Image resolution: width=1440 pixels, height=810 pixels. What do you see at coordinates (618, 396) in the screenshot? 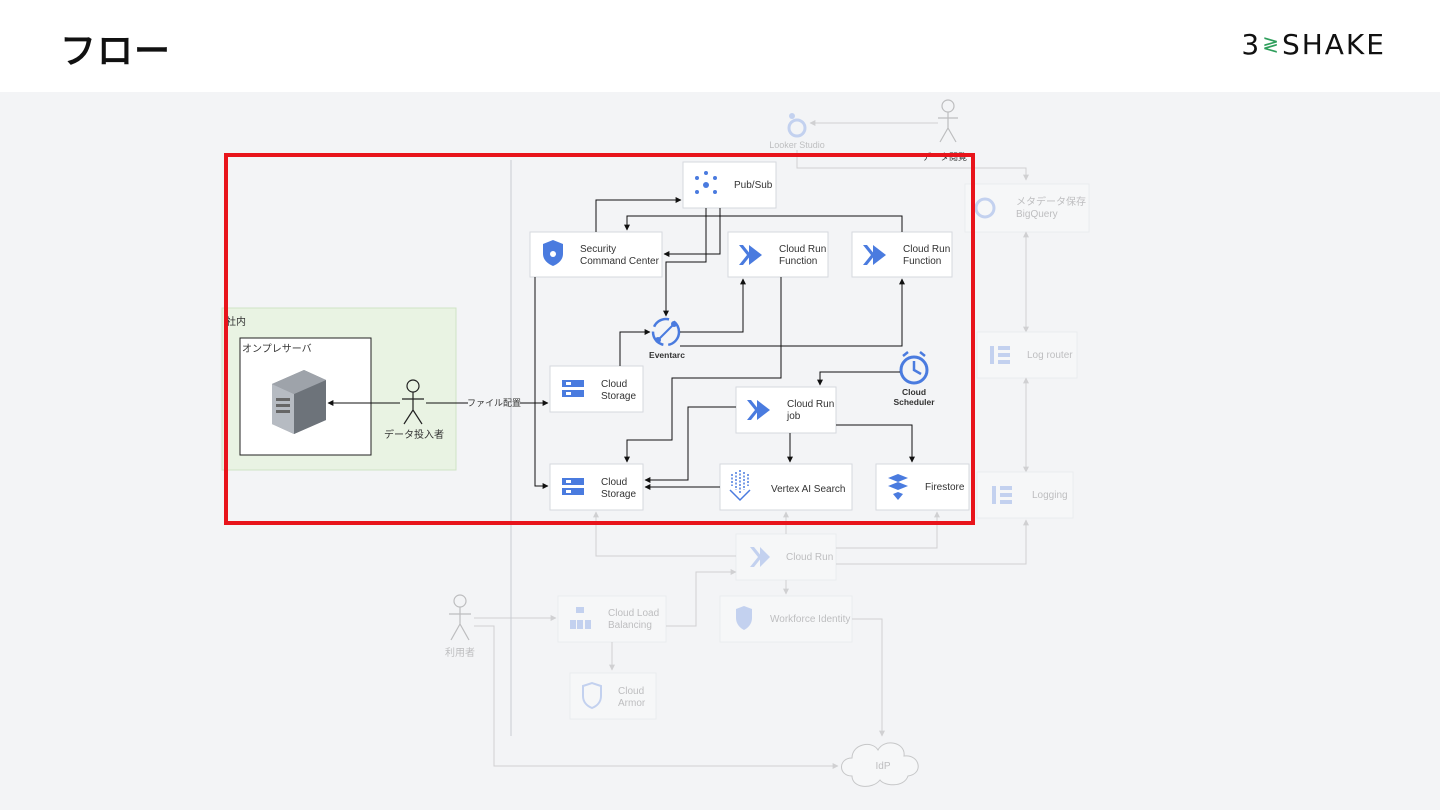
I see `storage-top-label-2: Storage` at bounding box center [618, 396].